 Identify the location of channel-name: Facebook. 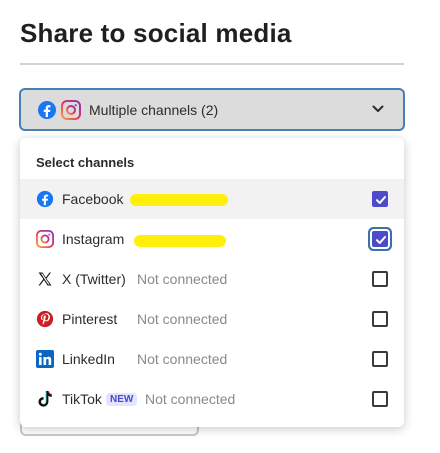
(93, 199).